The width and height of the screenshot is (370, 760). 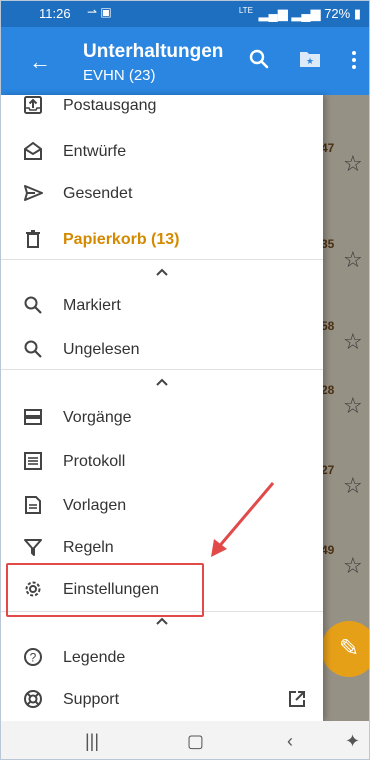 What do you see at coordinates (40, 62) in the screenshot?
I see `back-arrow-icon: ←` at bounding box center [40, 62].